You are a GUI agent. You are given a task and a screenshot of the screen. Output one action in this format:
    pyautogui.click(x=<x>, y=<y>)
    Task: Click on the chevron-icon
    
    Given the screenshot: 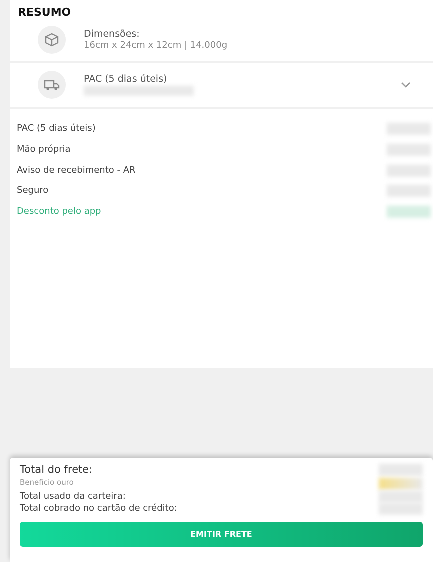 What is the action you would take?
    pyautogui.click(x=406, y=85)
    